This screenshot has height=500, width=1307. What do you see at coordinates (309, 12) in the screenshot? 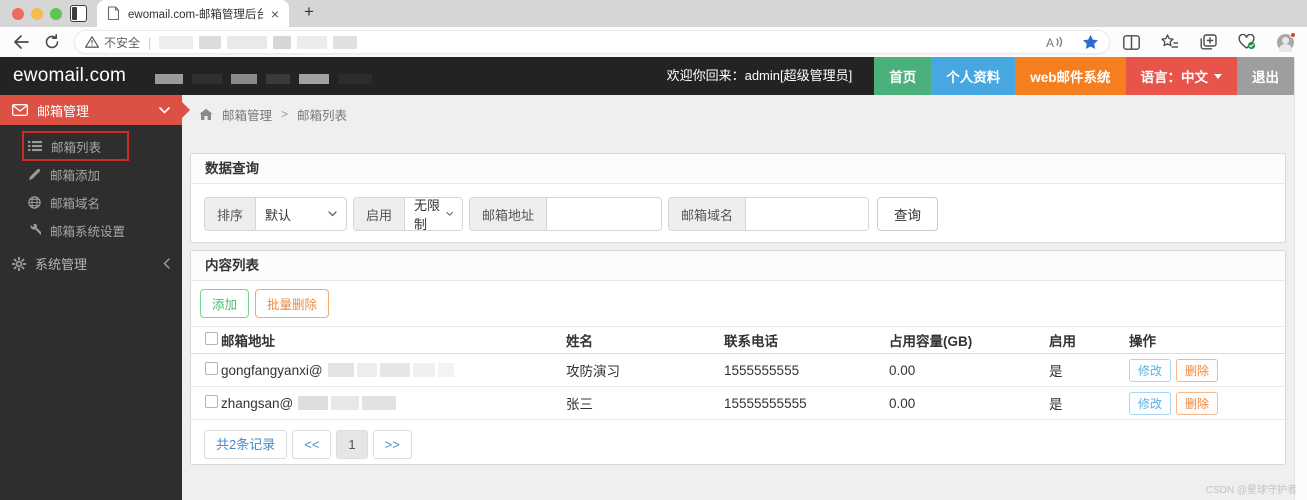
I see `new-tab-button: +` at bounding box center [309, 12].